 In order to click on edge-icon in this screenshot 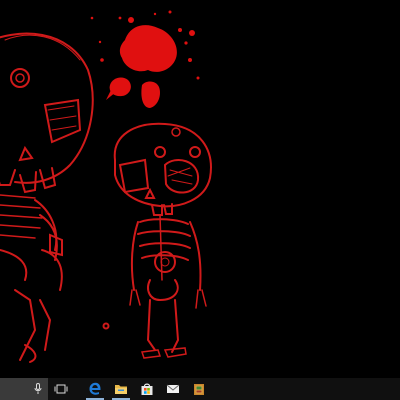, I will do `click(95, 389)`.